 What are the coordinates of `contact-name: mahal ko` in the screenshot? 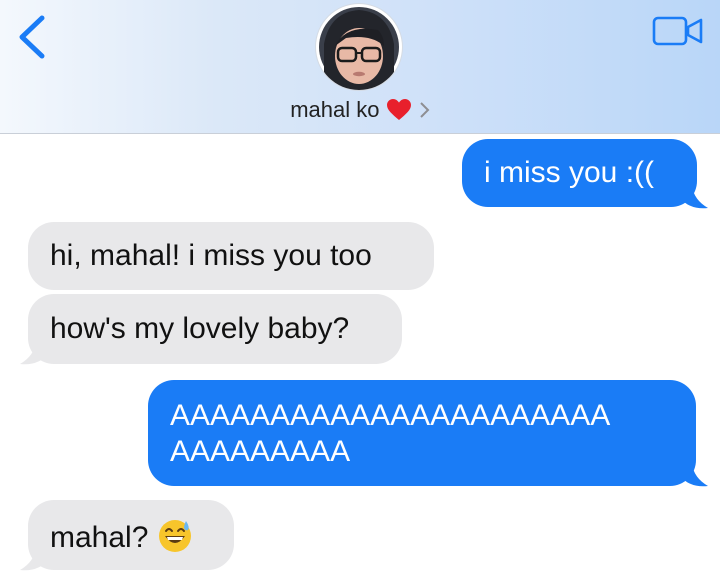 It's located at (335, 110).